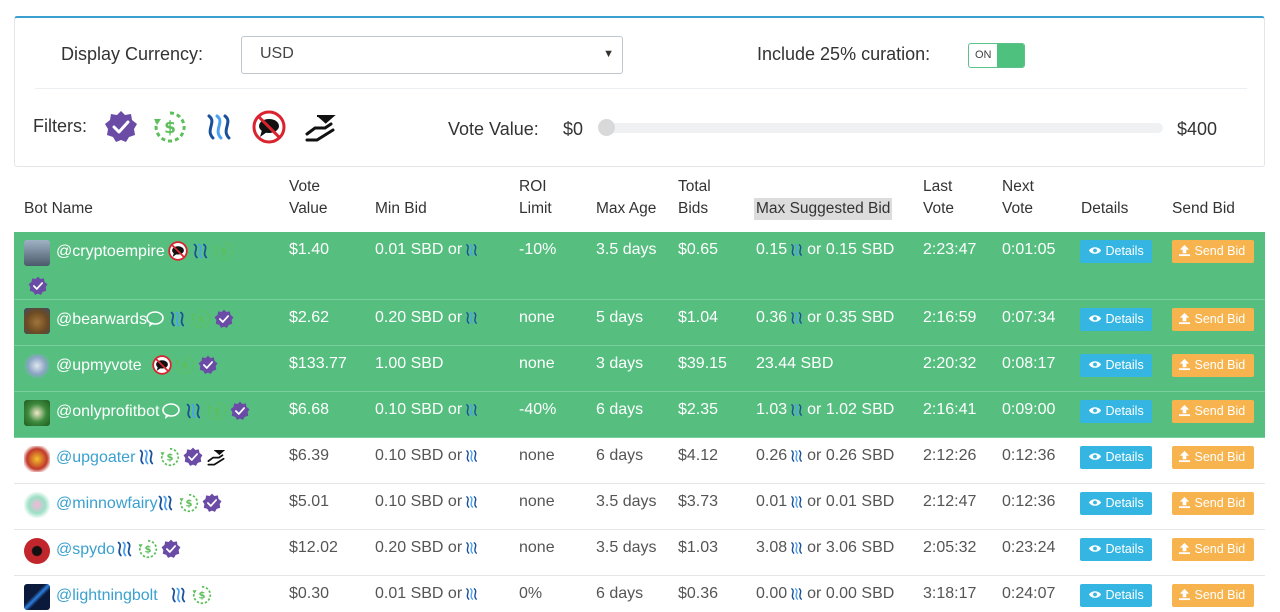  I want to click on total-bids: $39.15, so click(702, 363).